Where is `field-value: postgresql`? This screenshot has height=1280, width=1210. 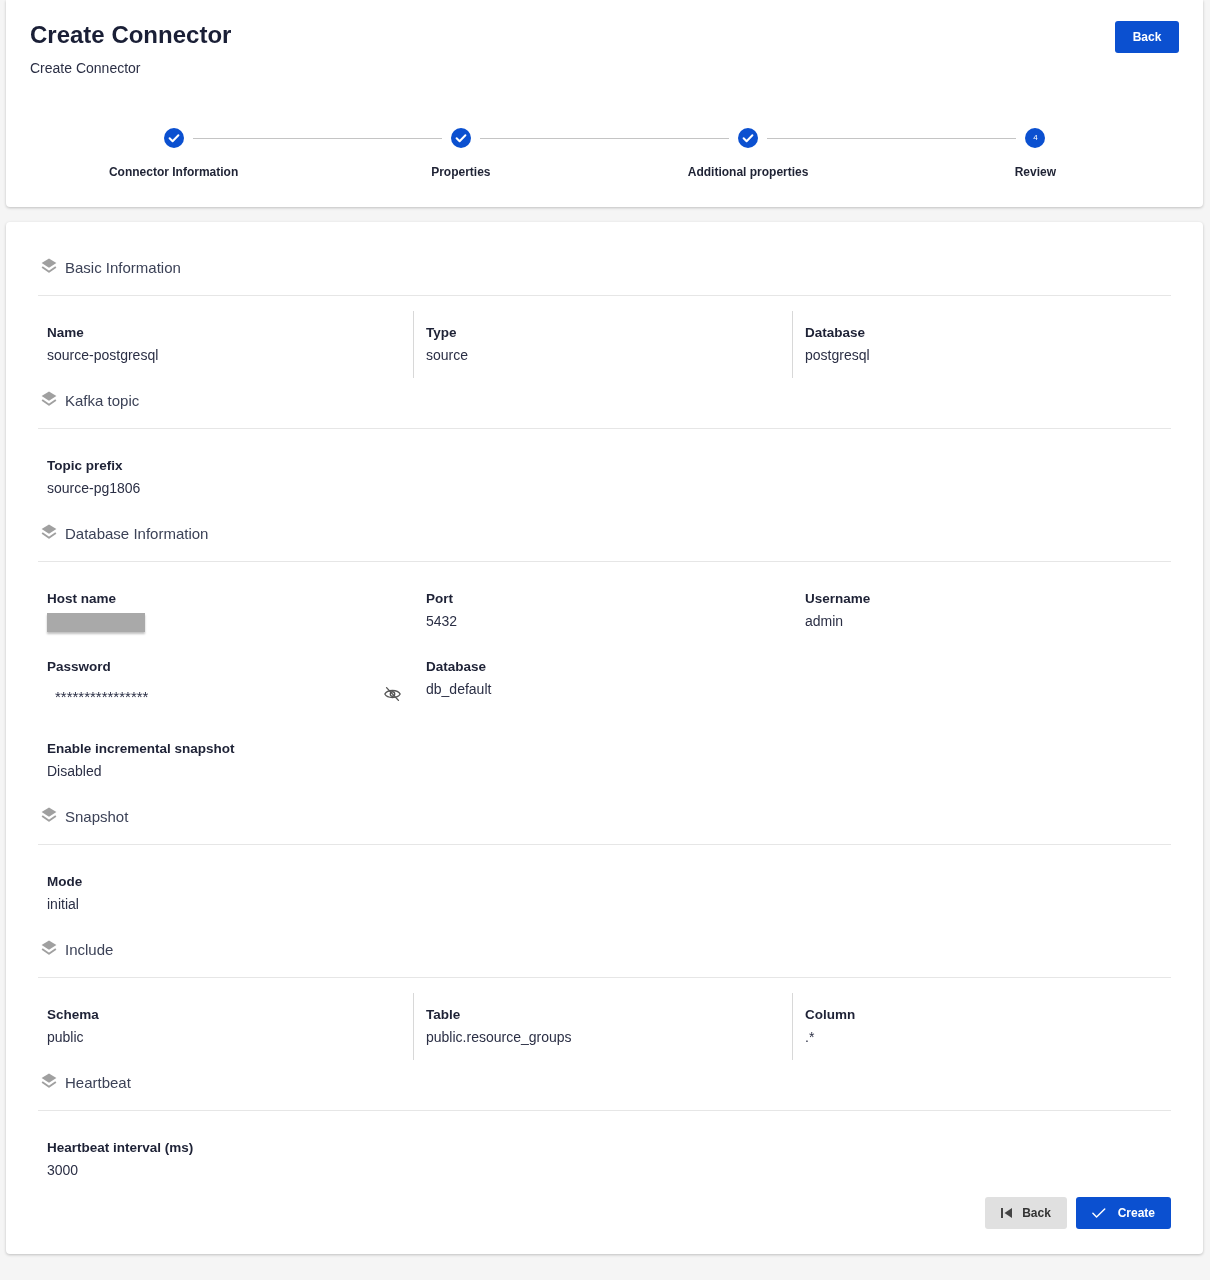
field-value: postgresql is located at coordinates (838, 355).